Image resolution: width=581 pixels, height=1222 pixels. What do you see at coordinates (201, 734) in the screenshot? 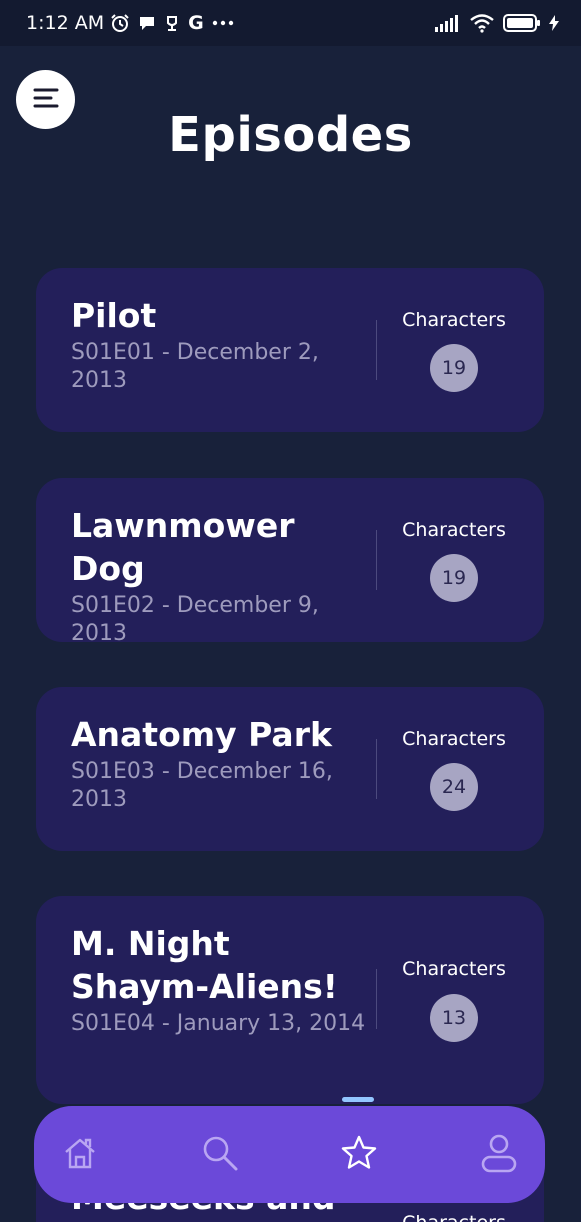
I see `episode-title: Anatomy Park` at bounding box center [201, 734].